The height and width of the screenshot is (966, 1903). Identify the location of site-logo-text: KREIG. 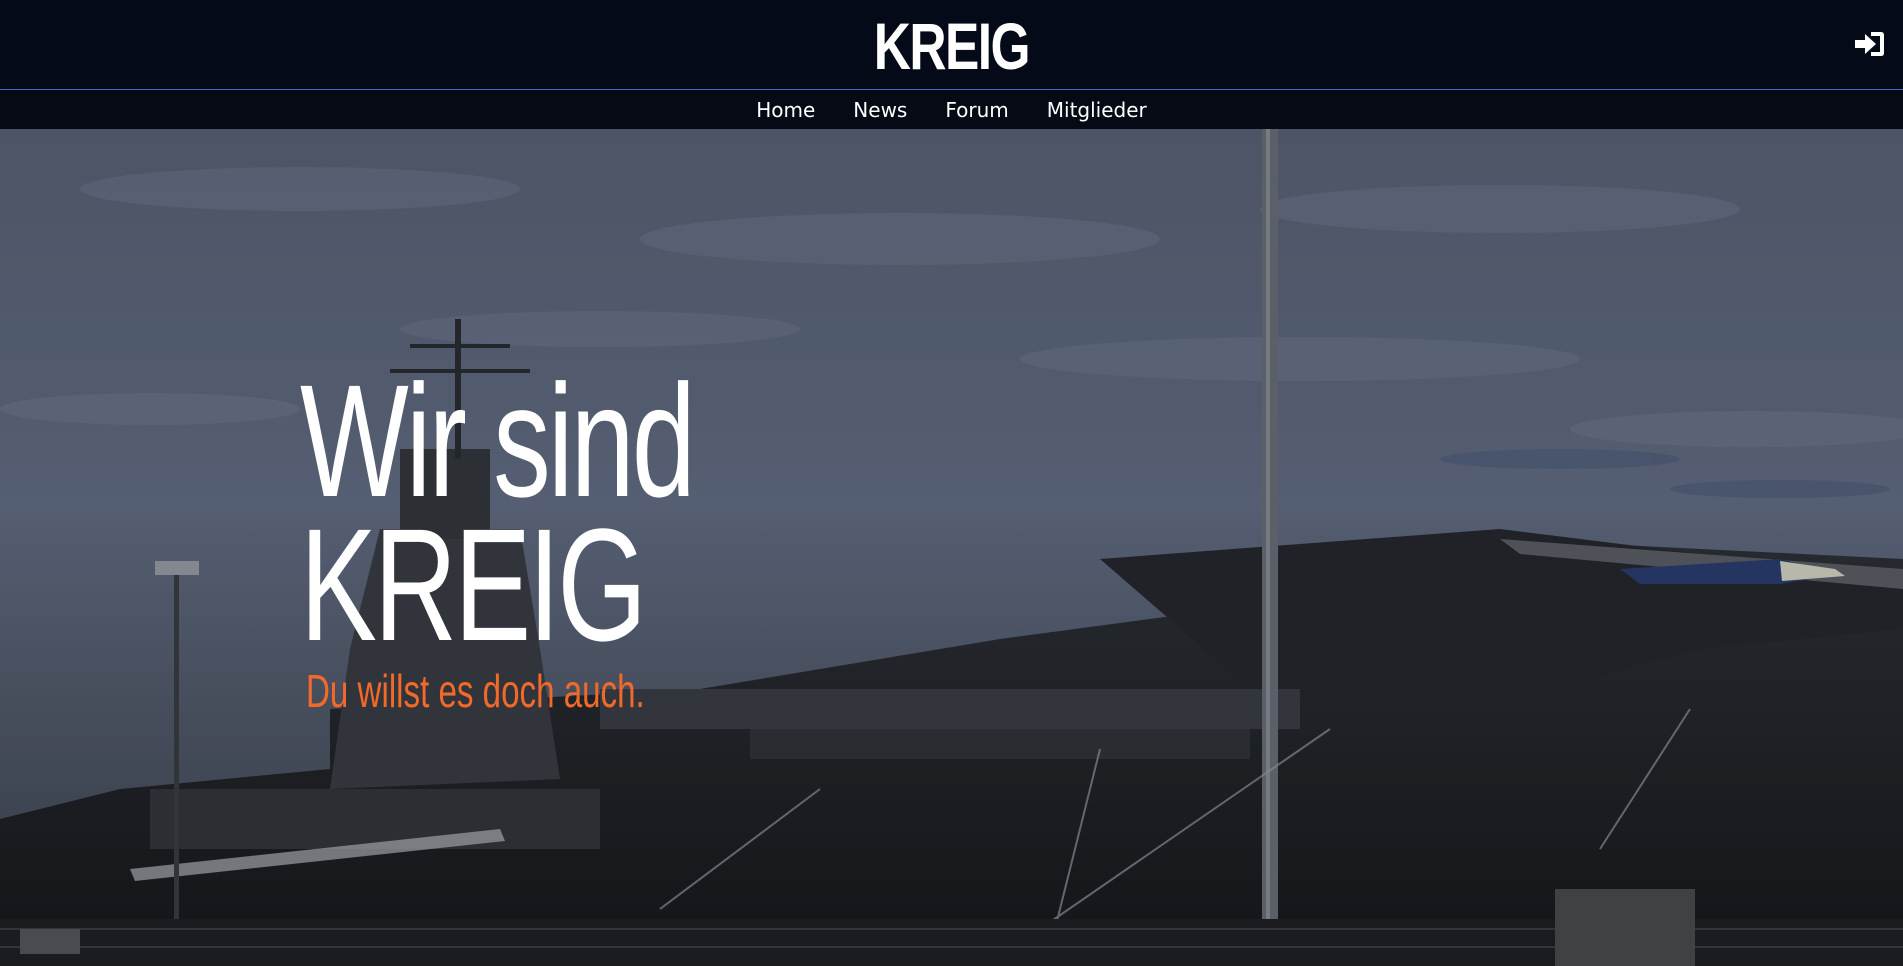
(951, 46).